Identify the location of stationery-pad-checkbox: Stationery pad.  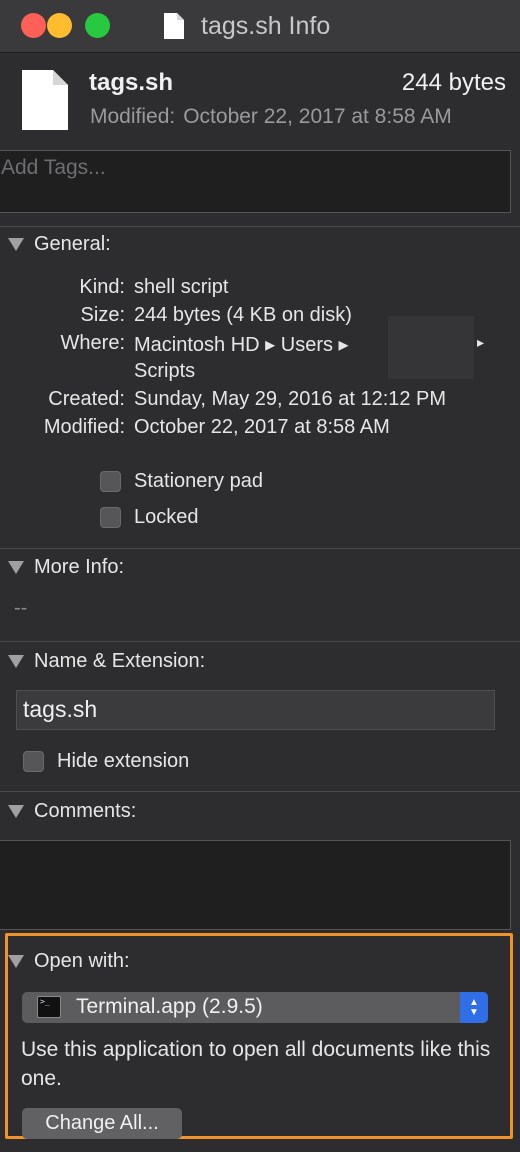
(181, 481).